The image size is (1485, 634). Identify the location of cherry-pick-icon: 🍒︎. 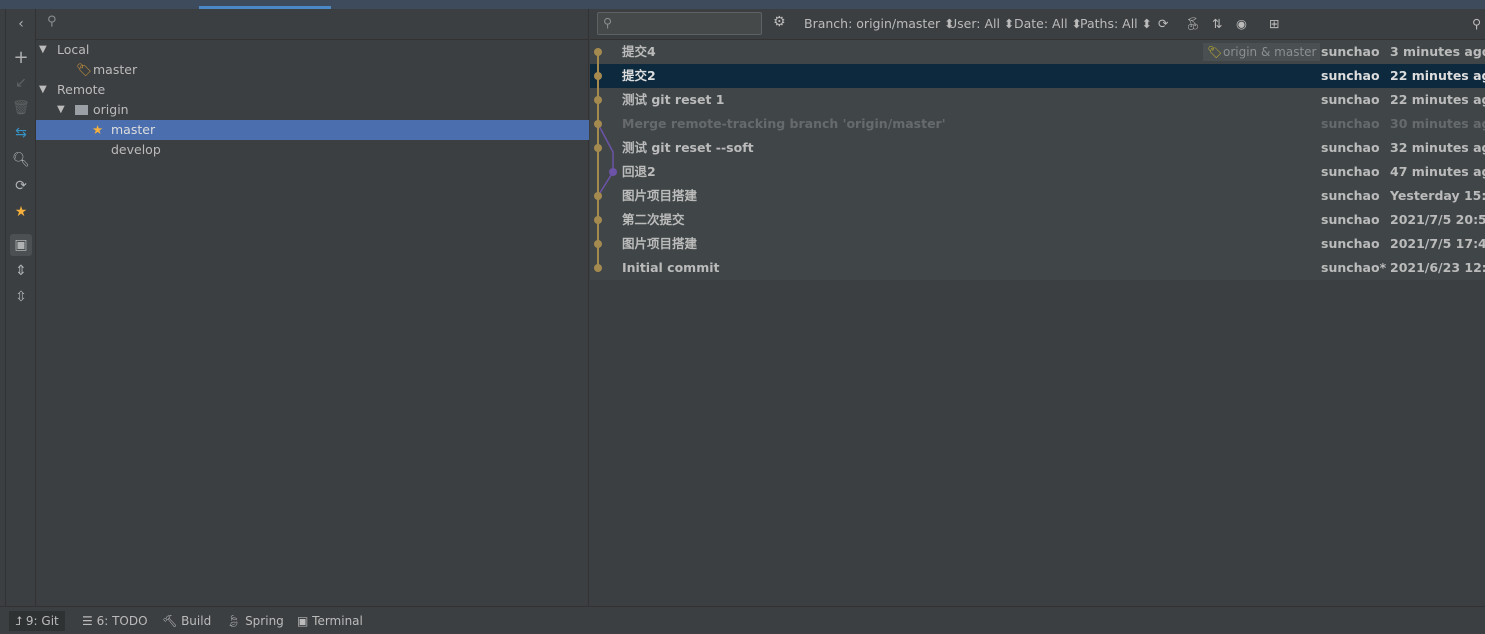
(1193, 24).